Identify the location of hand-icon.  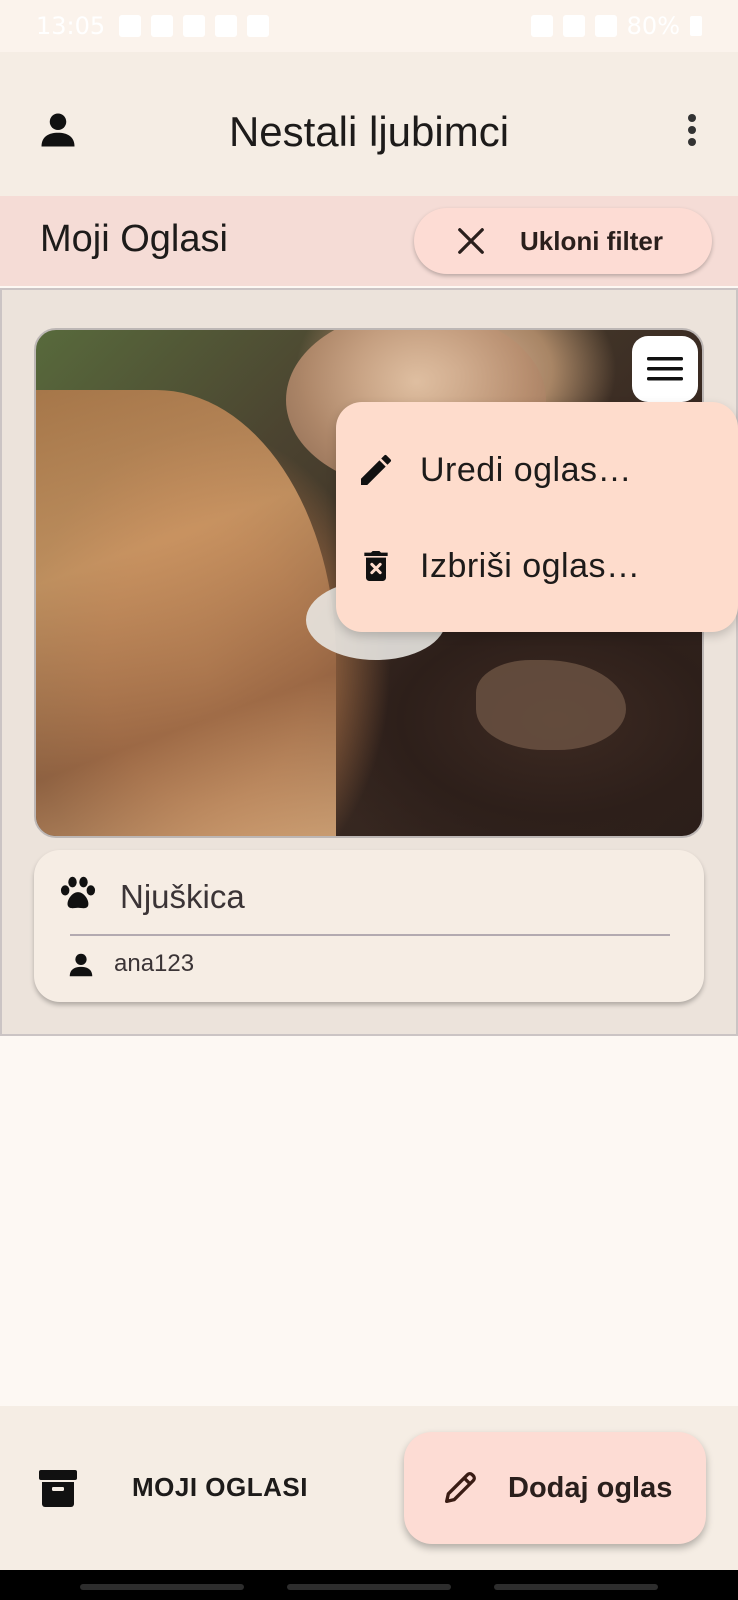
(194, 26).